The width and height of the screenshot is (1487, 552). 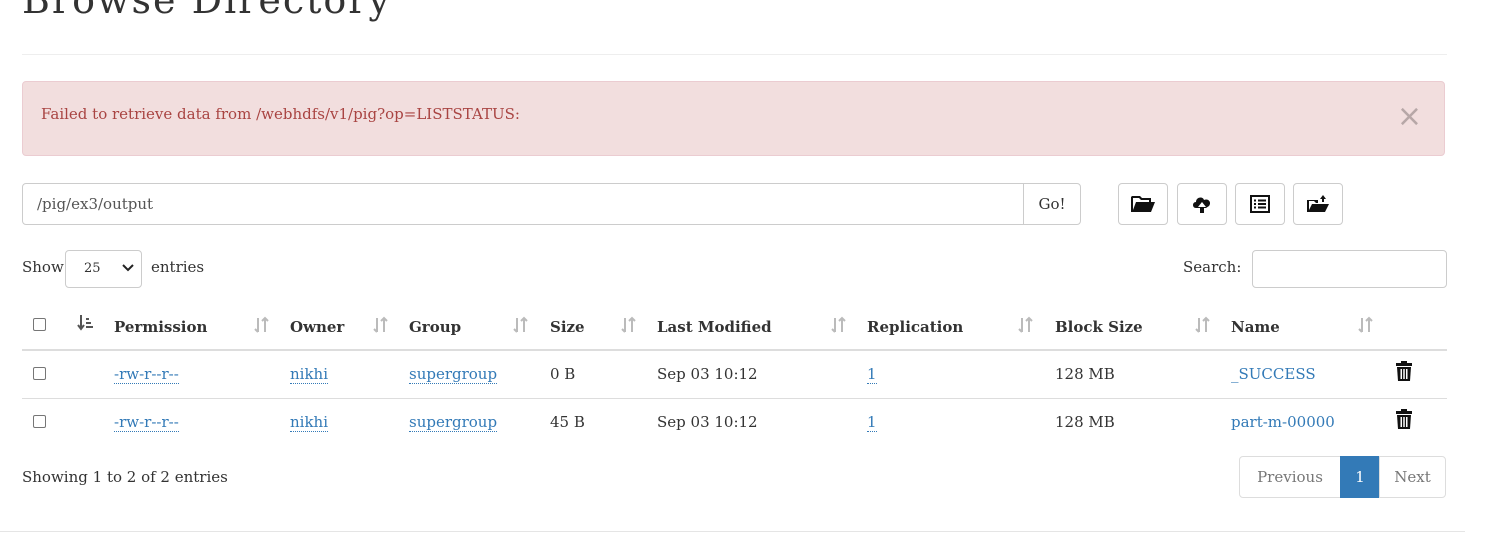 What do you see at coordinates (435, 327) in the screenshot?
I see `column-header-group: Group` at bounding box center [435, 327].